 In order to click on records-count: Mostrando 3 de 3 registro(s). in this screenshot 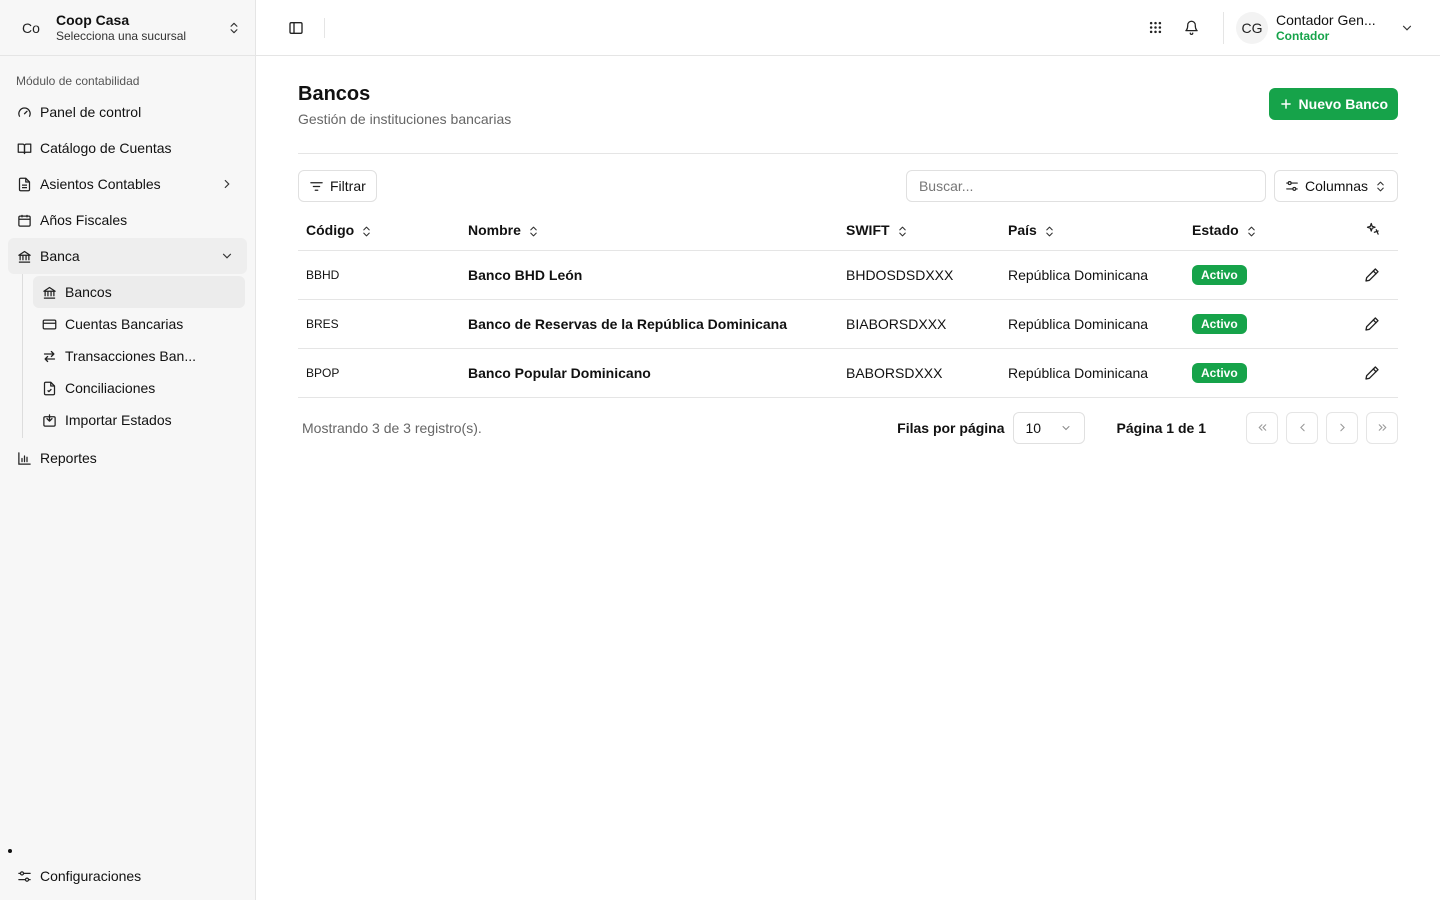, I will do `click(392, 427)`.